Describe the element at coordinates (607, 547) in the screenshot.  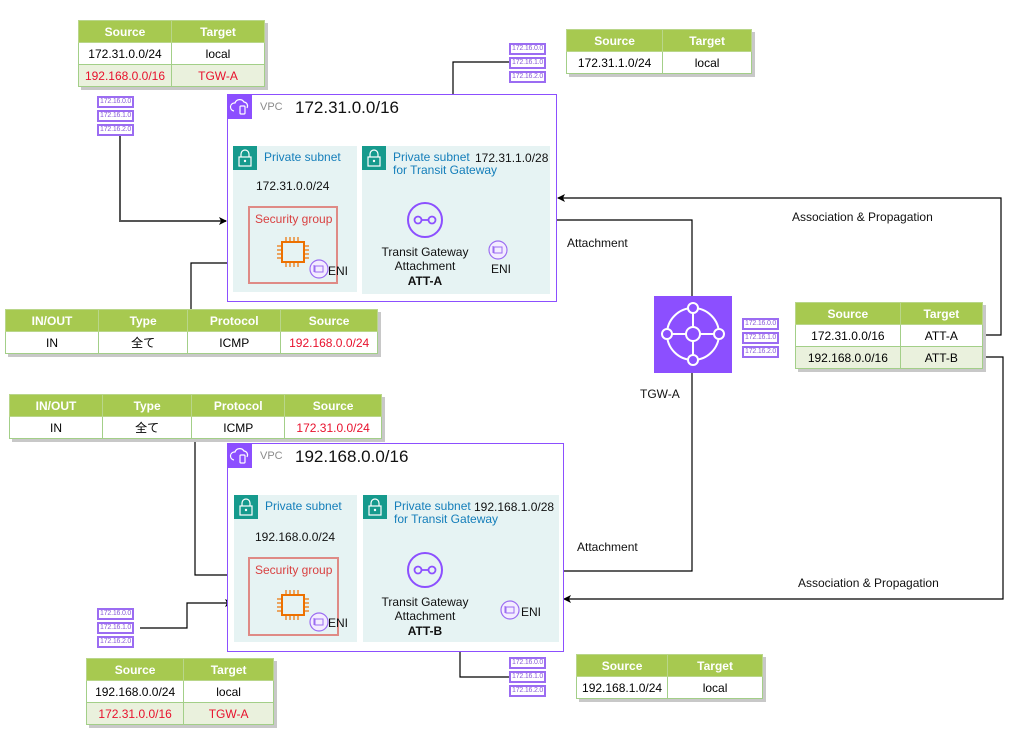
I see `edge-label-attachment-b: Attachment` at that location.